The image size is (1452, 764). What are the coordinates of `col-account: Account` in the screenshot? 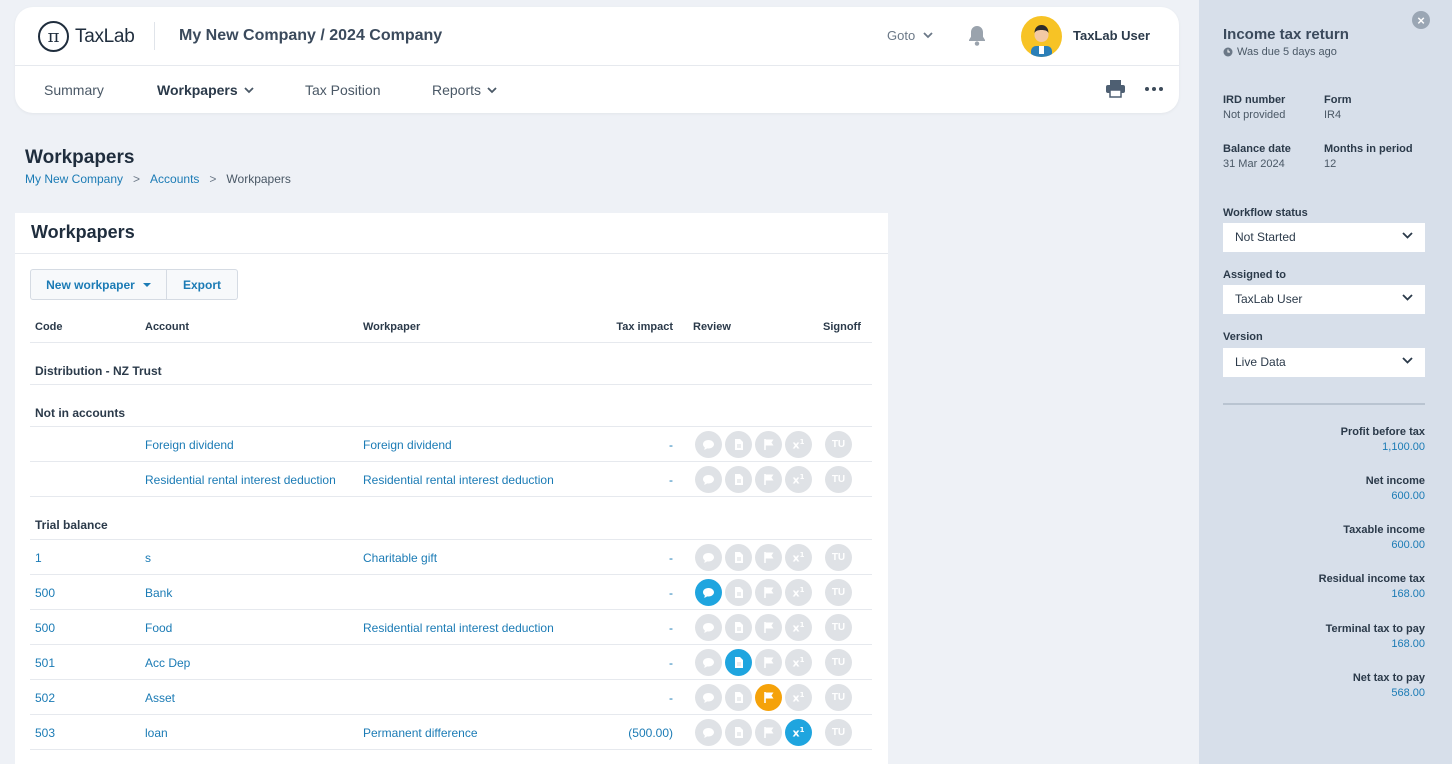 It's located at (167, 327).